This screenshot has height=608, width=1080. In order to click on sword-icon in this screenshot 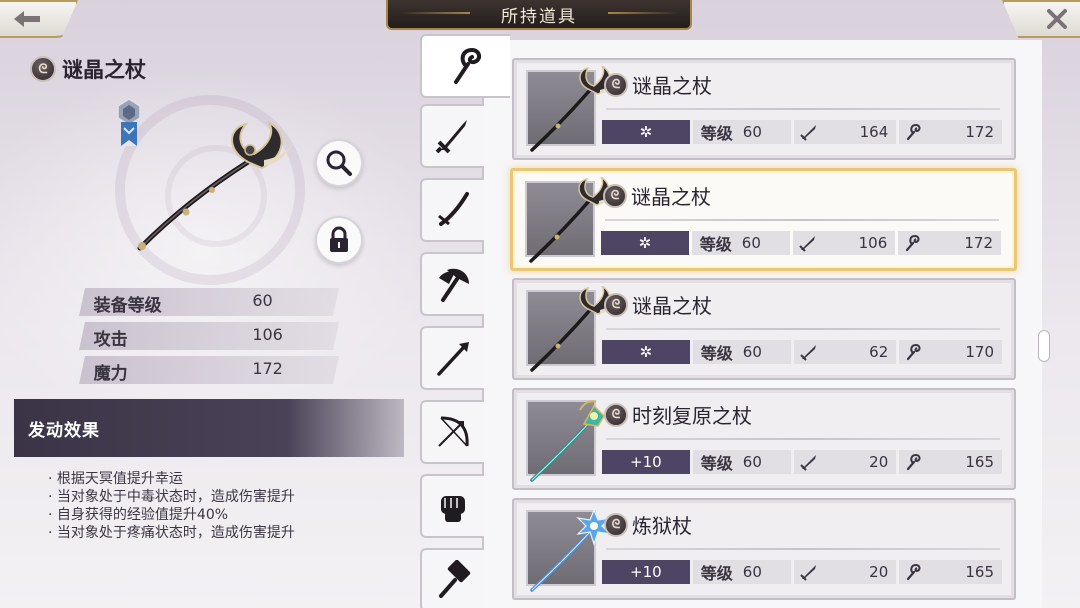, I will do `click(451, 137)`.